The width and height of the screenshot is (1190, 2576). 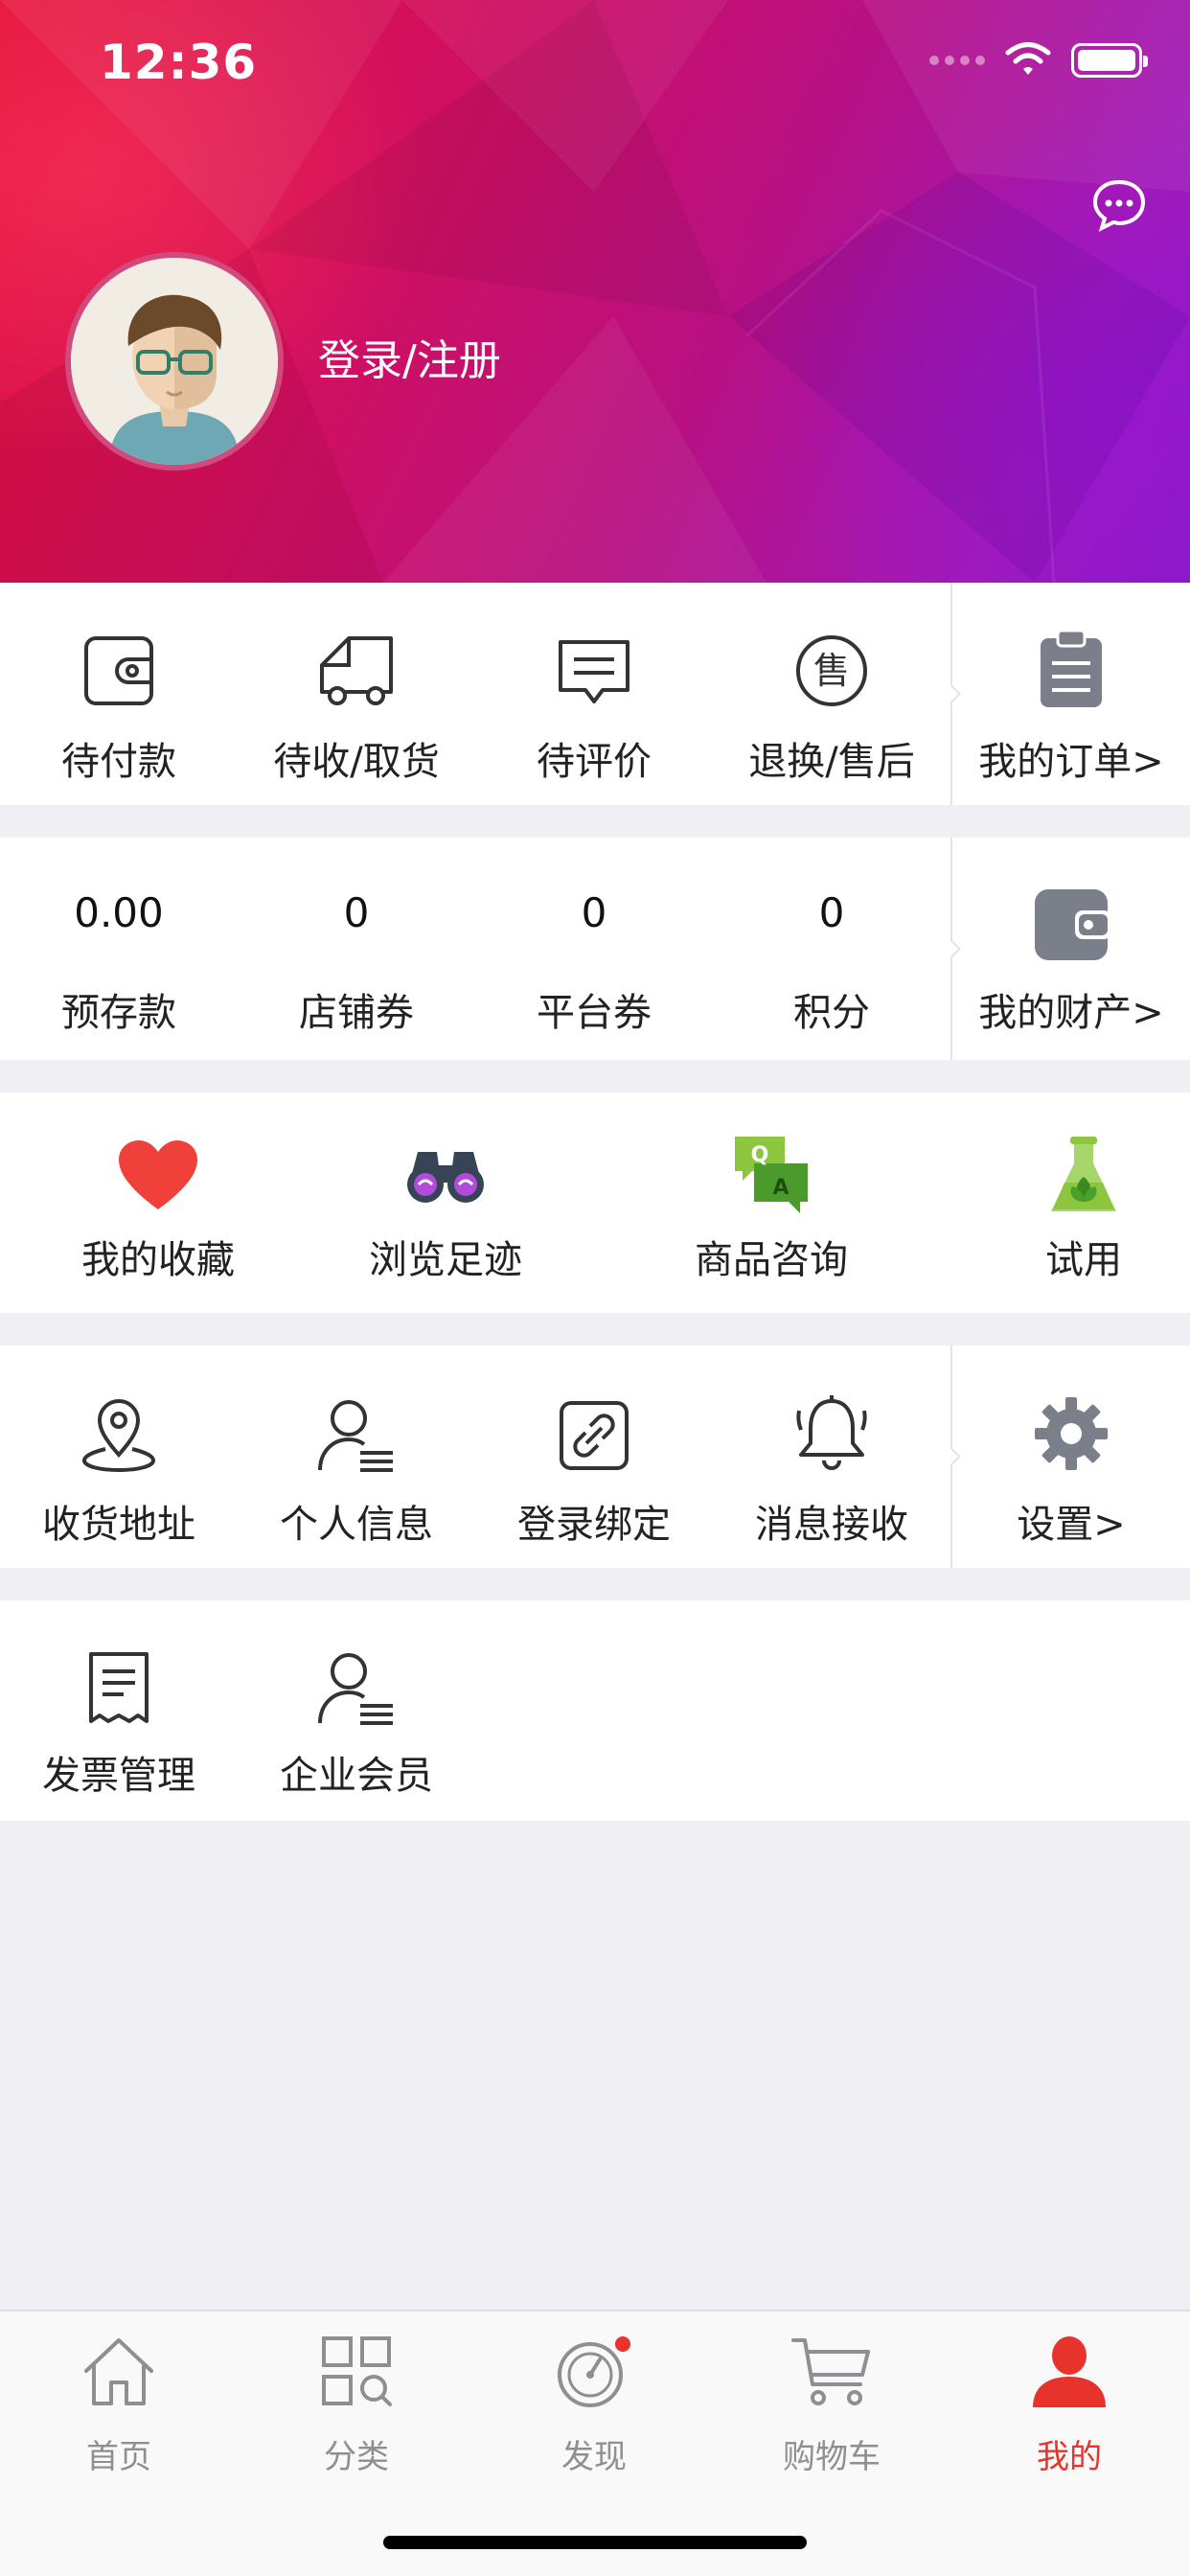 I want to click on bell-icon, so click(x=832, y=1433).